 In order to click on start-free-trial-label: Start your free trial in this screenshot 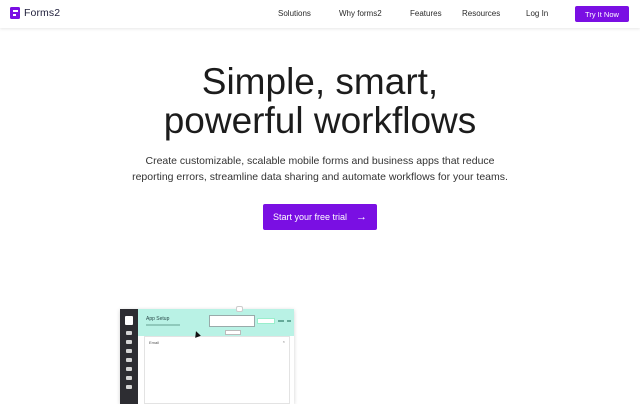, I will do `click(310, 217)`.